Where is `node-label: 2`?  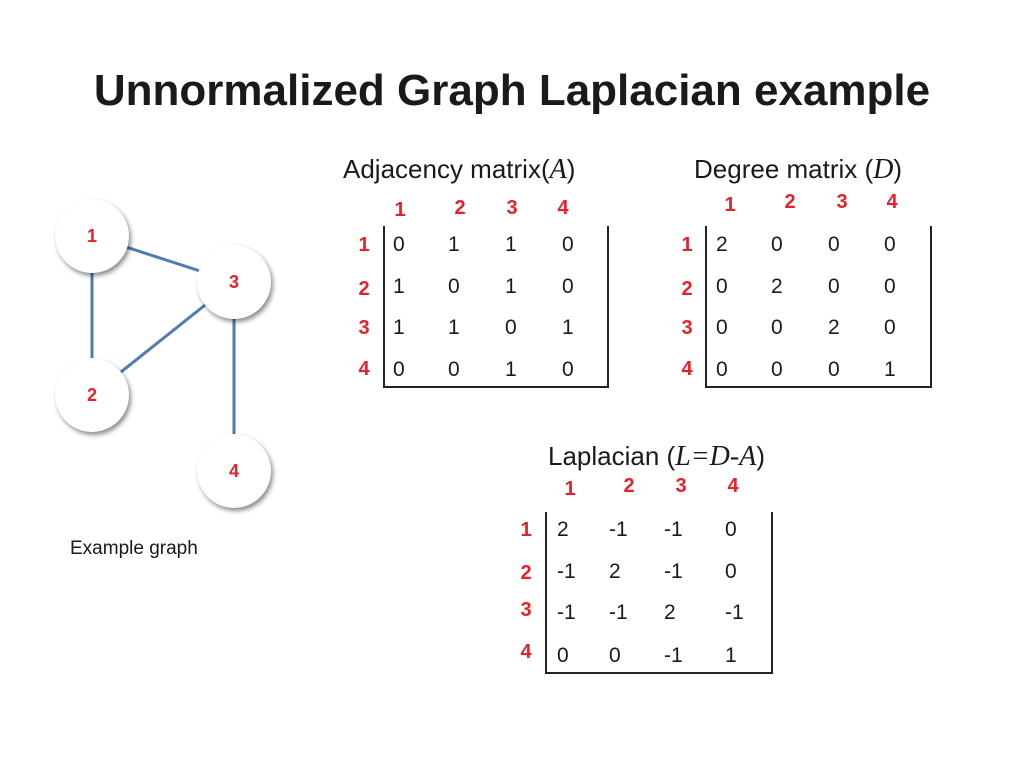
node-label: 2 is located at coordinates (91, 394).